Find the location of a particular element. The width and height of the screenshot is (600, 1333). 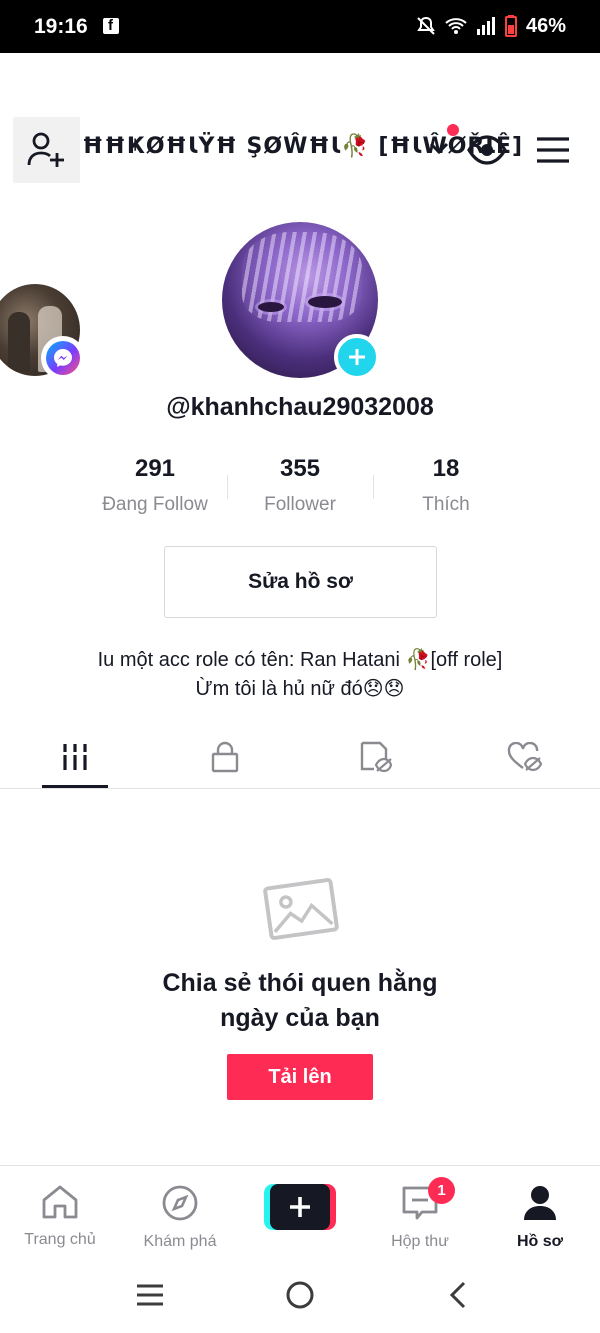

wifi-icon is located at coordinates (456, 26).